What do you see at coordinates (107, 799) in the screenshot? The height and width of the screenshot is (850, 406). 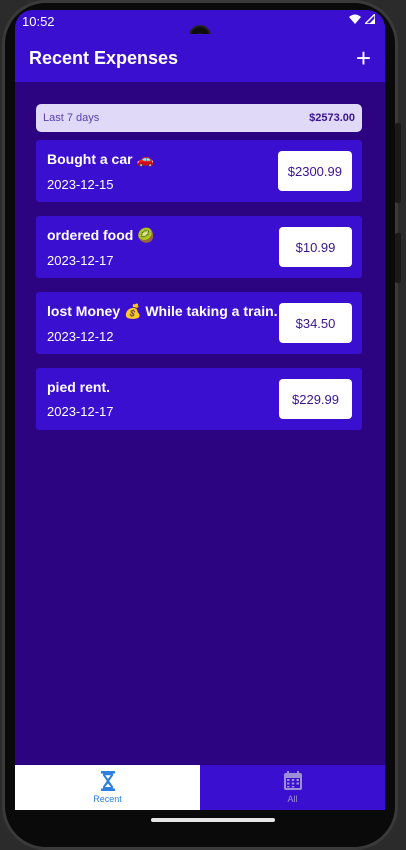 I see `tab-recent-label: Recent` at bounding box center [107, 799].